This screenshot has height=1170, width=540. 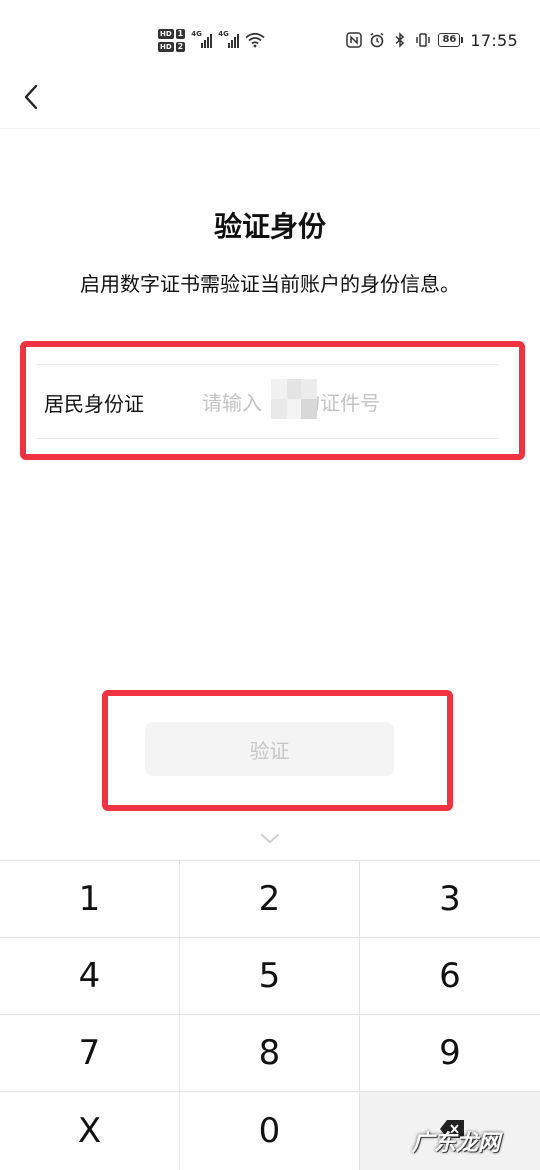 What do you see at coordinates (267, 438) in the screenshot?
I see `form-bottom-divider` at bounding box center [267, 438].